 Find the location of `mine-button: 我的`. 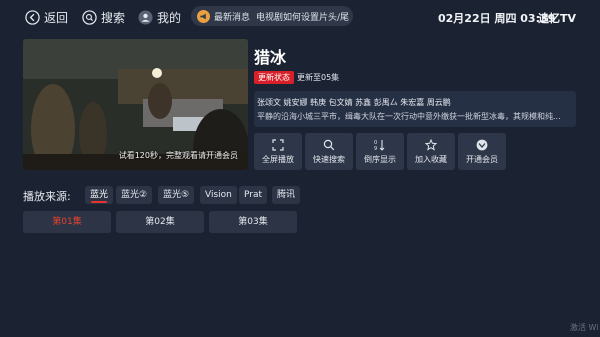

mine-button: 我的 is located at coordinates (159, 17).